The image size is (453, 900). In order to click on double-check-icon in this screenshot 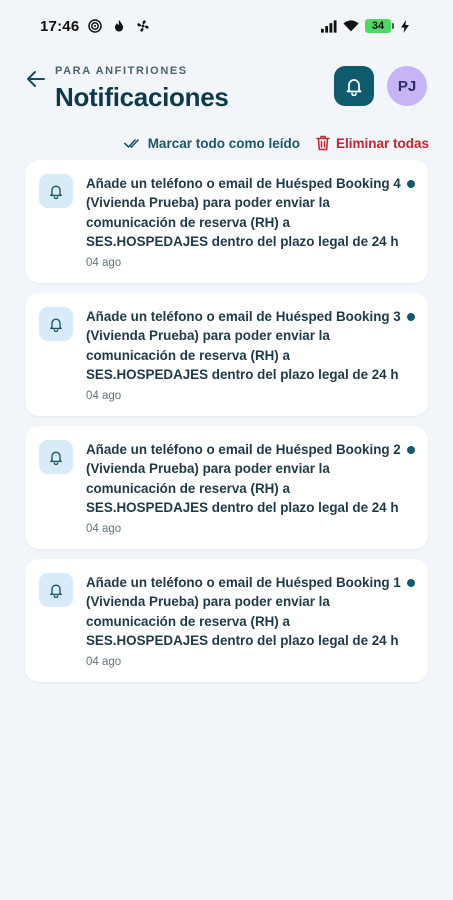, I will do `click(131, 143)`.